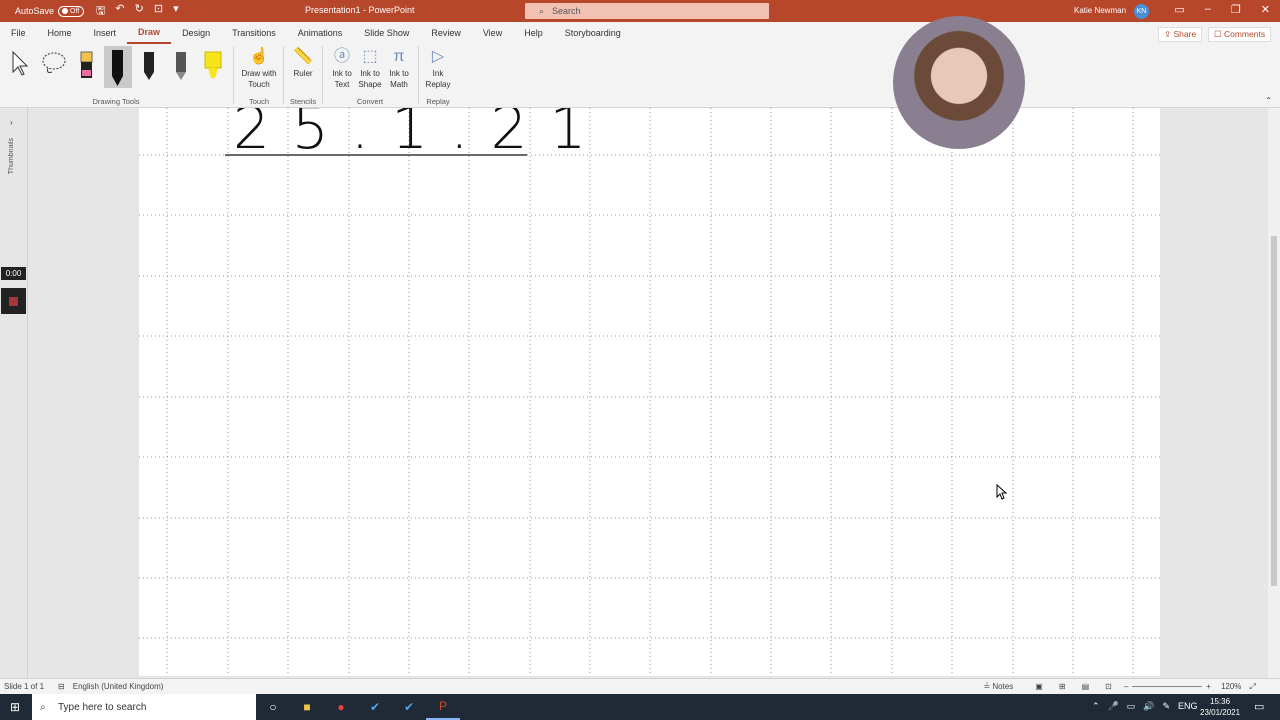  Describe the element at coordinates (1148, 706) in the screenshot. I see `volume-icon: 🔊` at that location.